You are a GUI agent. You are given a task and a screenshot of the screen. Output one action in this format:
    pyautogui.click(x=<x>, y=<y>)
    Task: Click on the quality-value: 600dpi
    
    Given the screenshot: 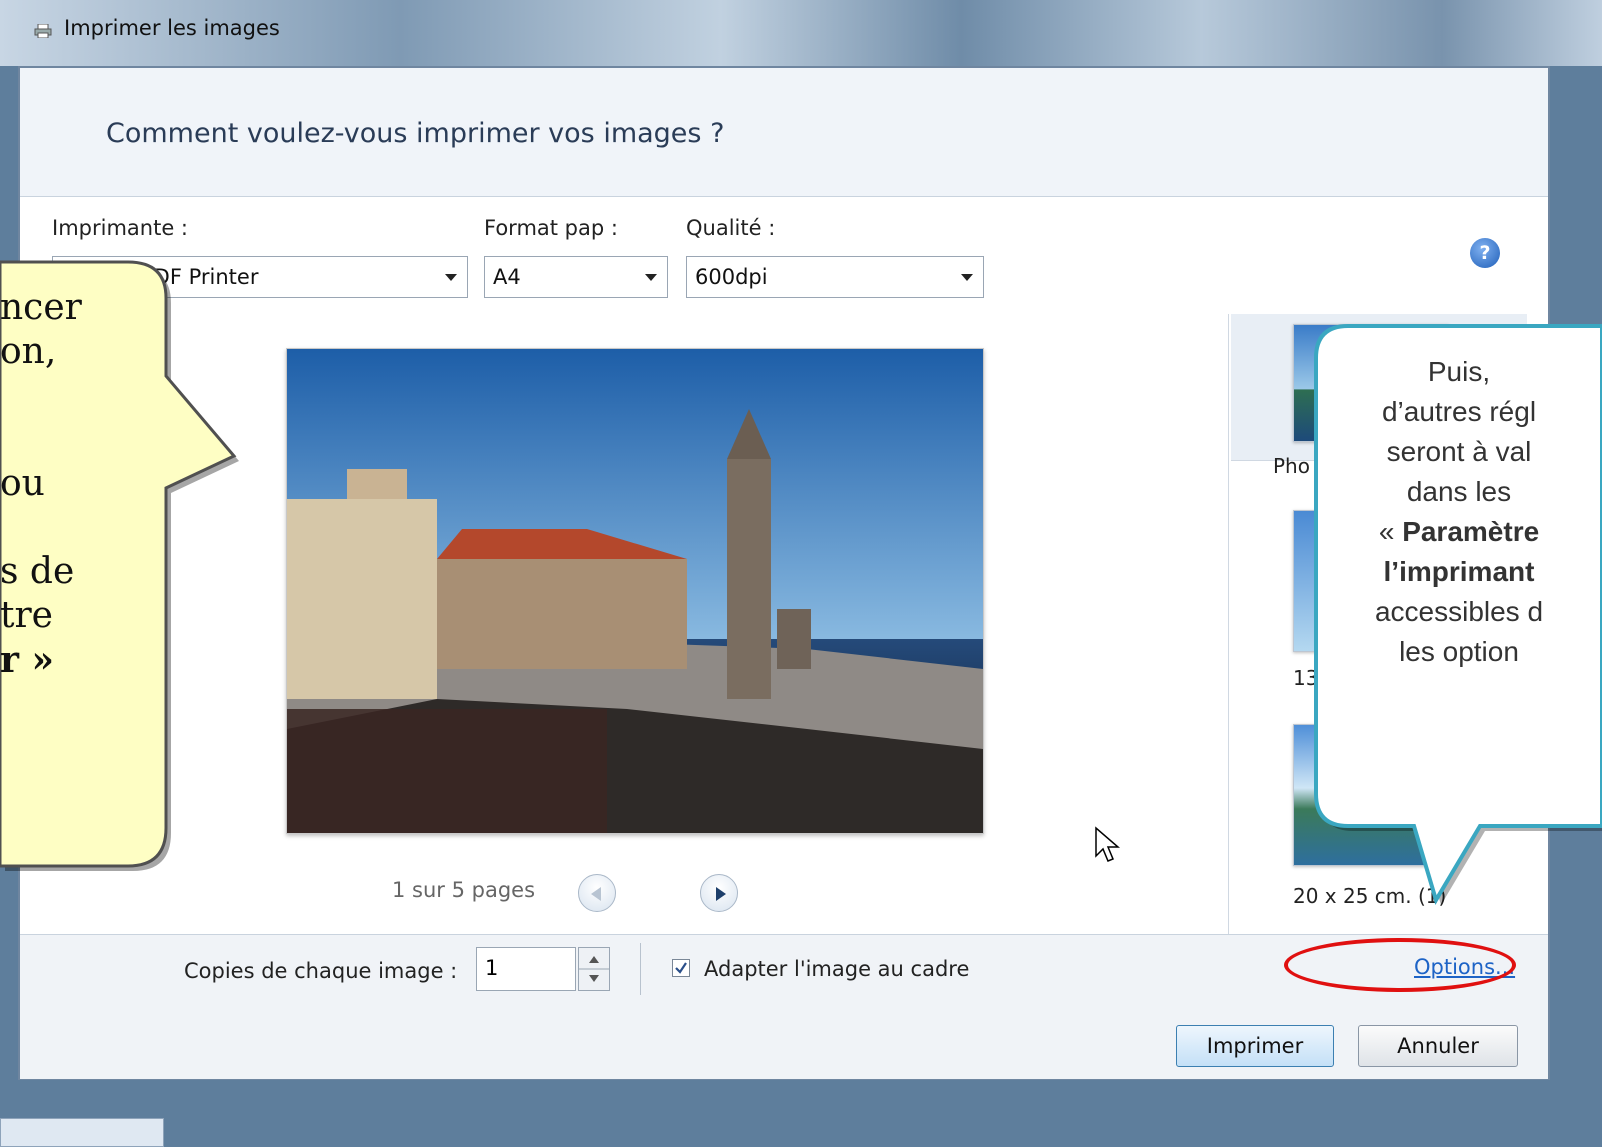 What is the action you would take?
    pyautogui.click(x=731, y=277)
    